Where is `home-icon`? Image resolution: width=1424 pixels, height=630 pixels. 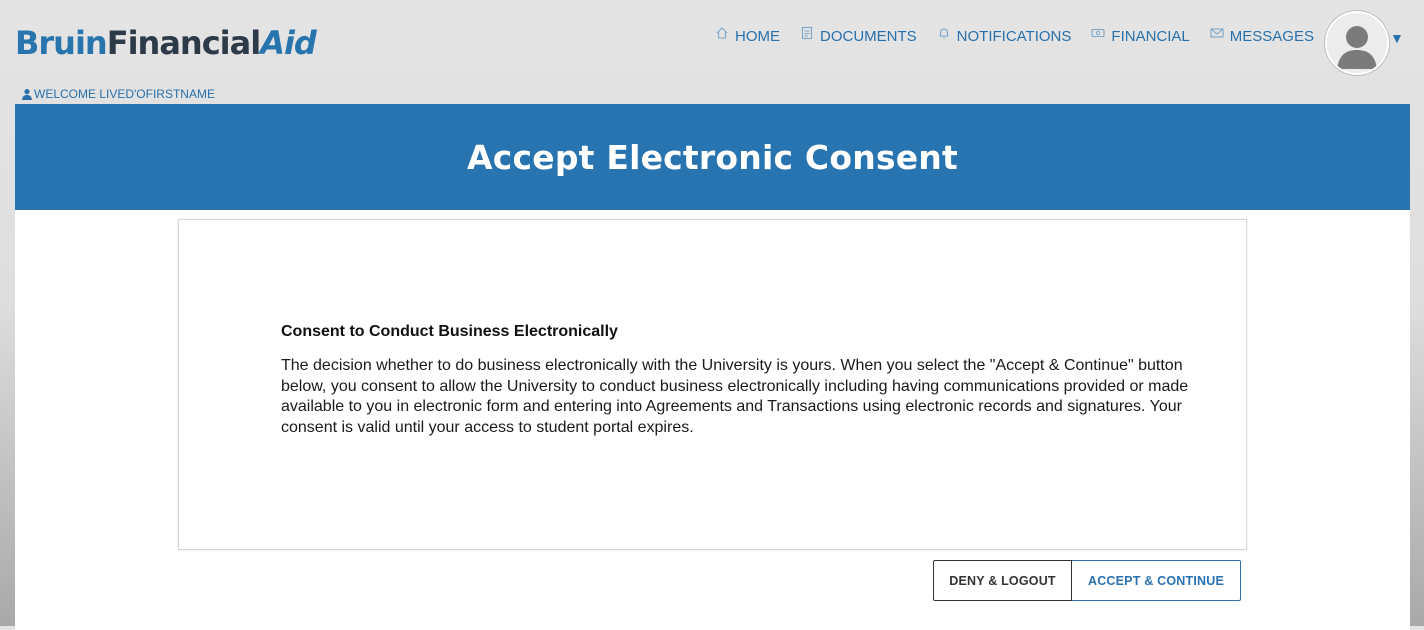 home-icon is located at coordinates (722, 33).